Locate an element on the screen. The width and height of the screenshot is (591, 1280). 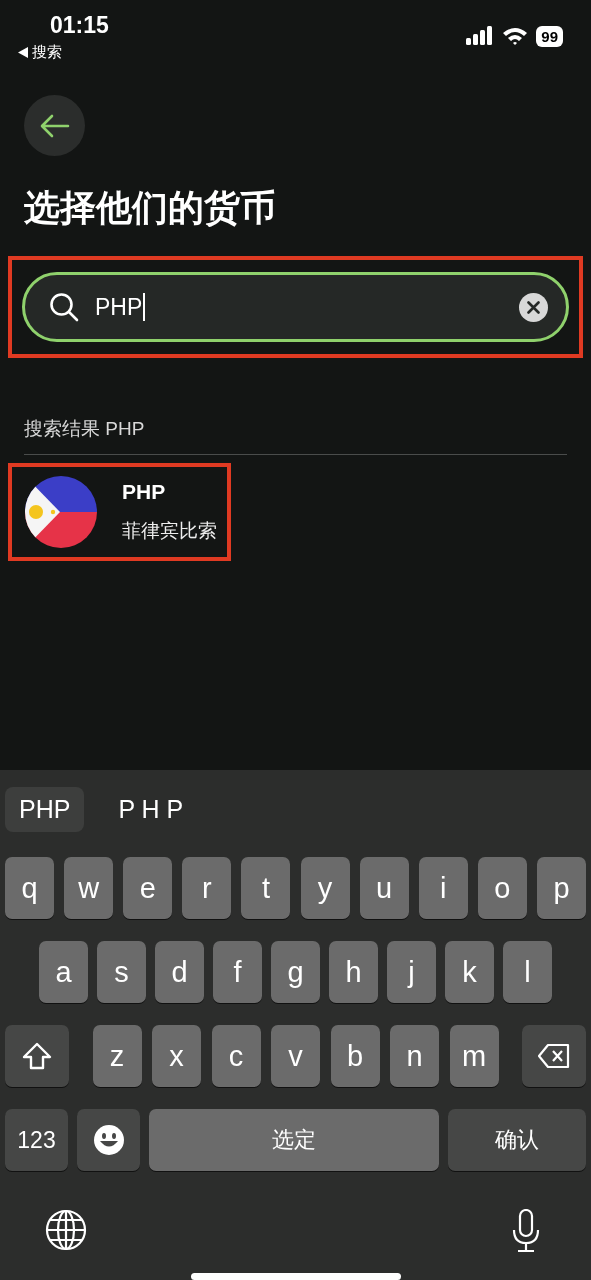
letter-key: d is located at coordinates (179, 972).